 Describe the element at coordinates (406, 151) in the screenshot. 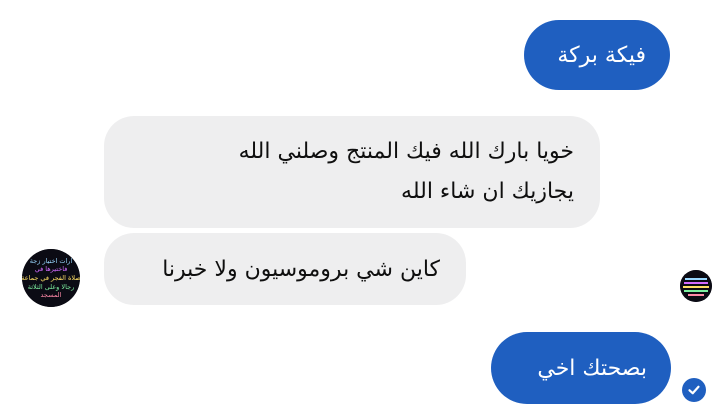

I see `message-text-line-1: خويا بارك الله فيك المنتج وصلني الله` at that location.